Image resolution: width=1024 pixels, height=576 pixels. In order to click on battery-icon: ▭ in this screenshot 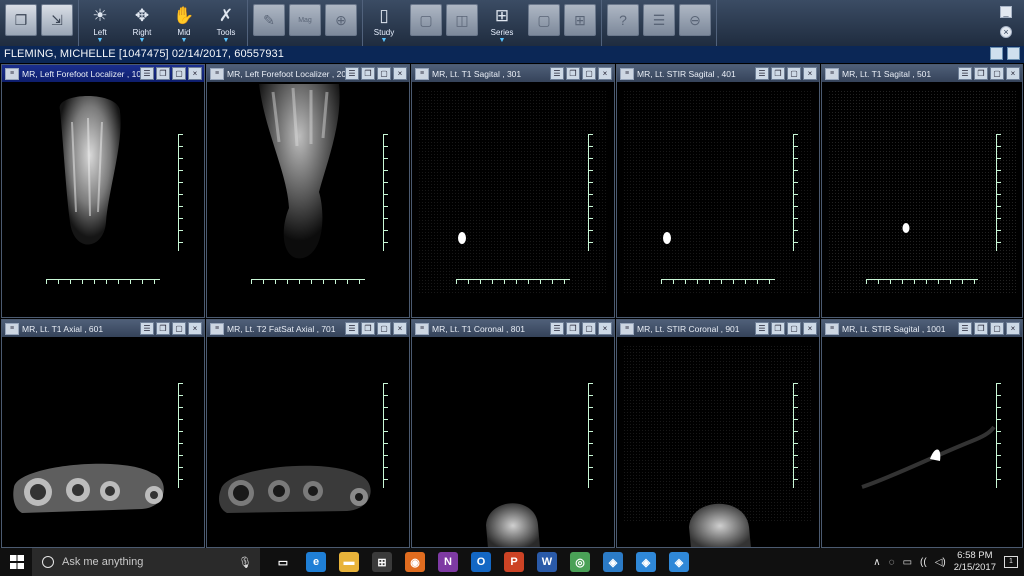, I will do `click(907, 562)`.